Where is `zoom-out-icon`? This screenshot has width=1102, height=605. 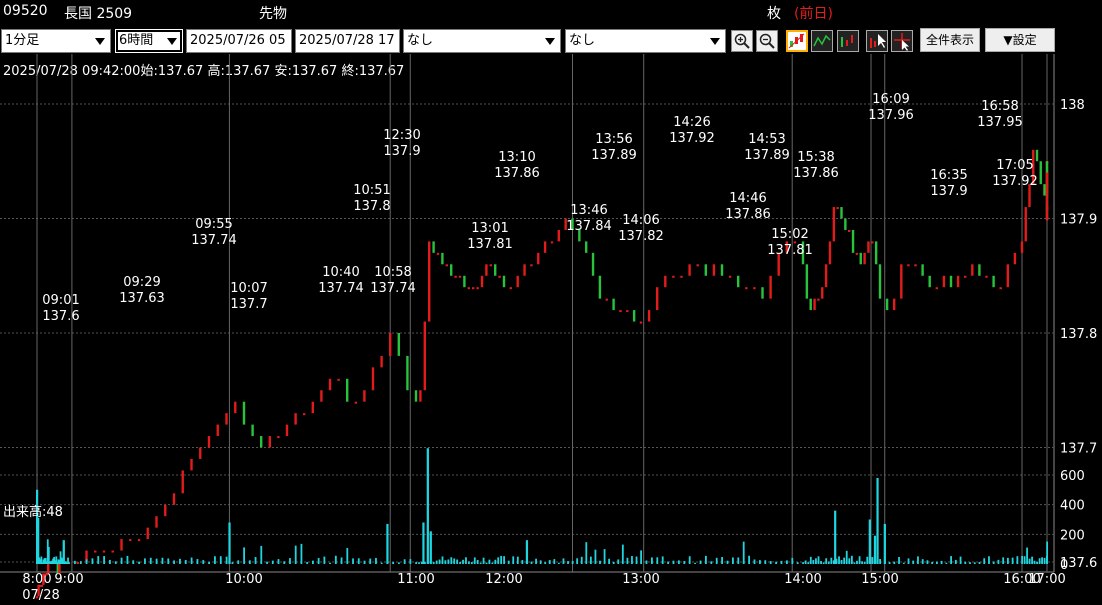 zoom-out-icon is located at coordinates (767, 41).